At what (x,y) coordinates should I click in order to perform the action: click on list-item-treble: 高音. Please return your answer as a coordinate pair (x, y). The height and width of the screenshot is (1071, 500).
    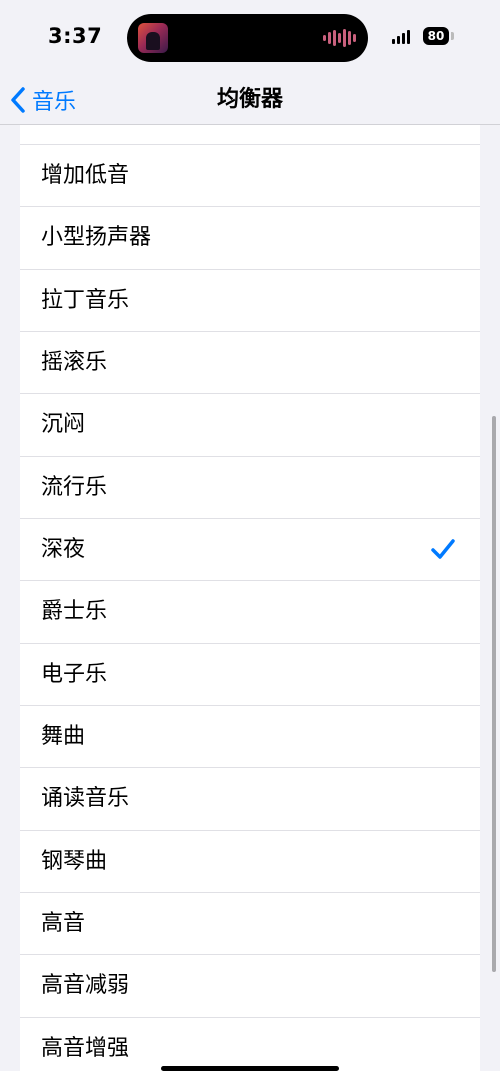
    Looking at the image, I should click on (250, 923).